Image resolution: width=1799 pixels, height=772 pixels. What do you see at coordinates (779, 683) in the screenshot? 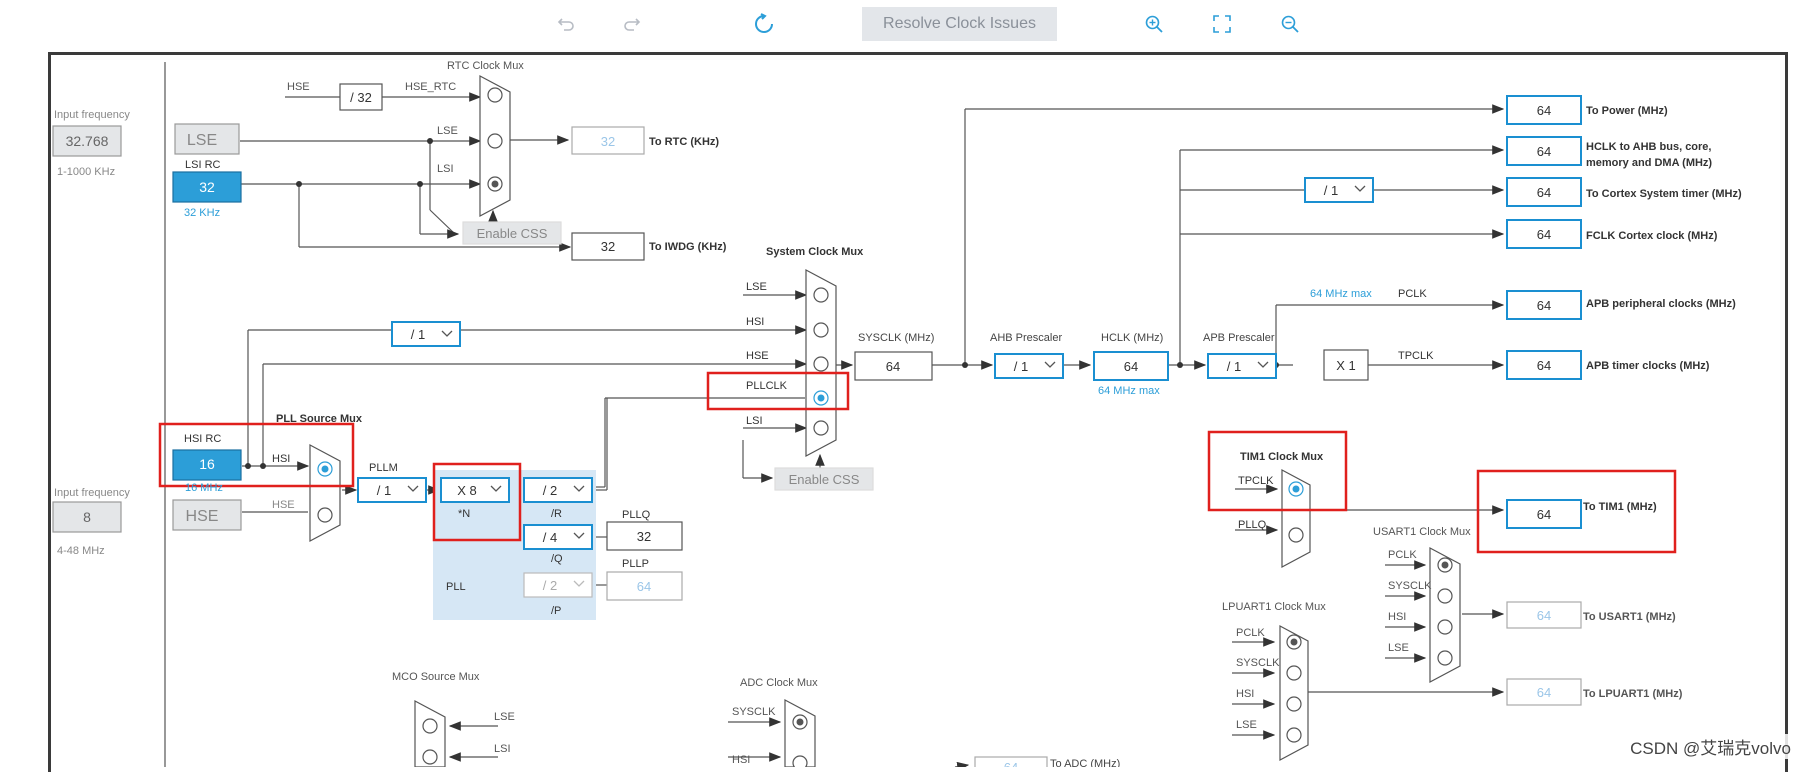
I see `adc-mux-label: ADC Clock Mux` at bounding box center [779, 683].